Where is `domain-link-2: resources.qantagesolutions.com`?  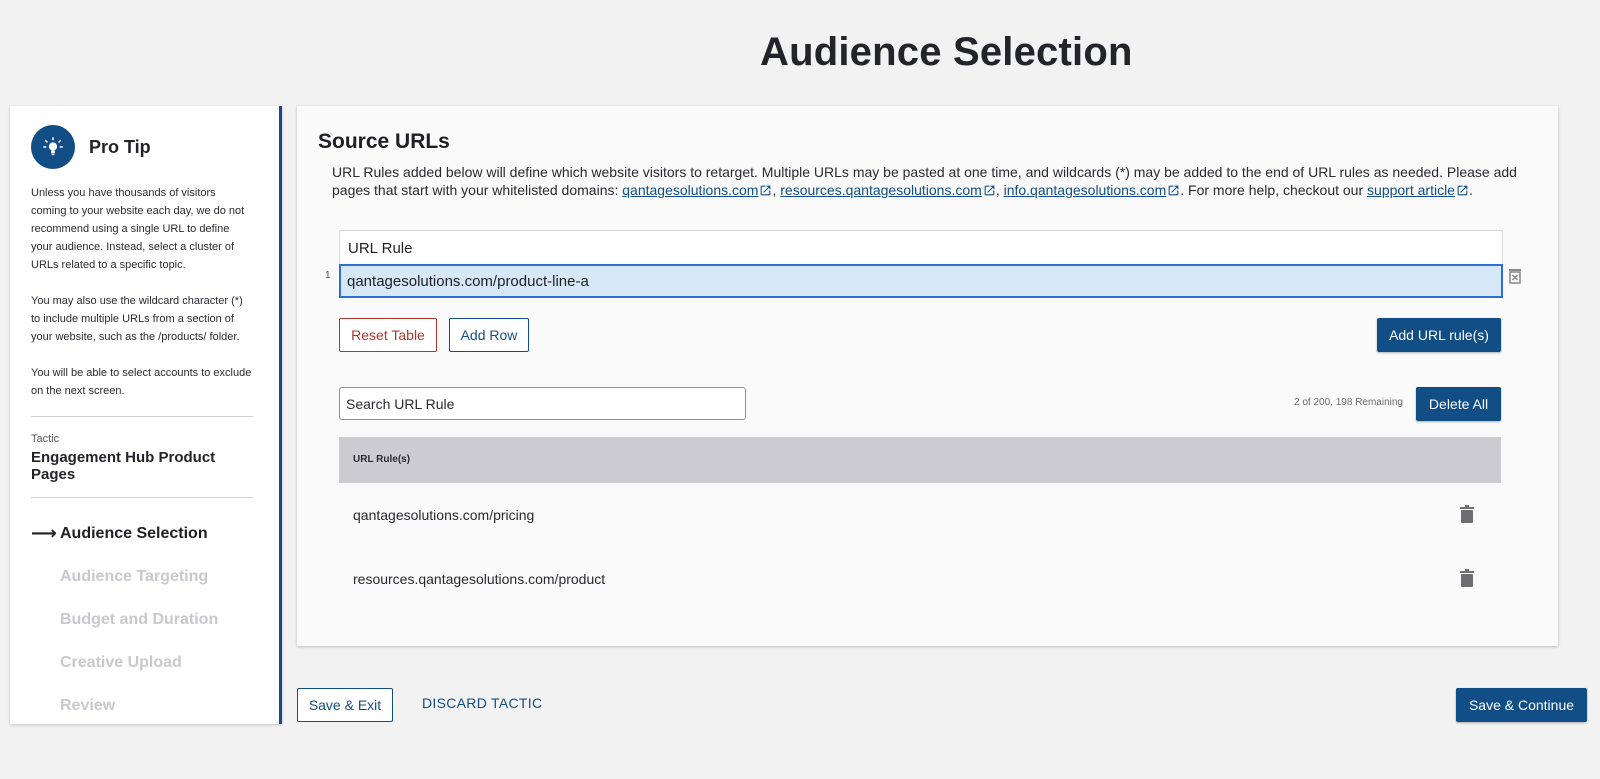 domain-link-2: resources.qantagesolutions.com is located at coordinates (881, 190).